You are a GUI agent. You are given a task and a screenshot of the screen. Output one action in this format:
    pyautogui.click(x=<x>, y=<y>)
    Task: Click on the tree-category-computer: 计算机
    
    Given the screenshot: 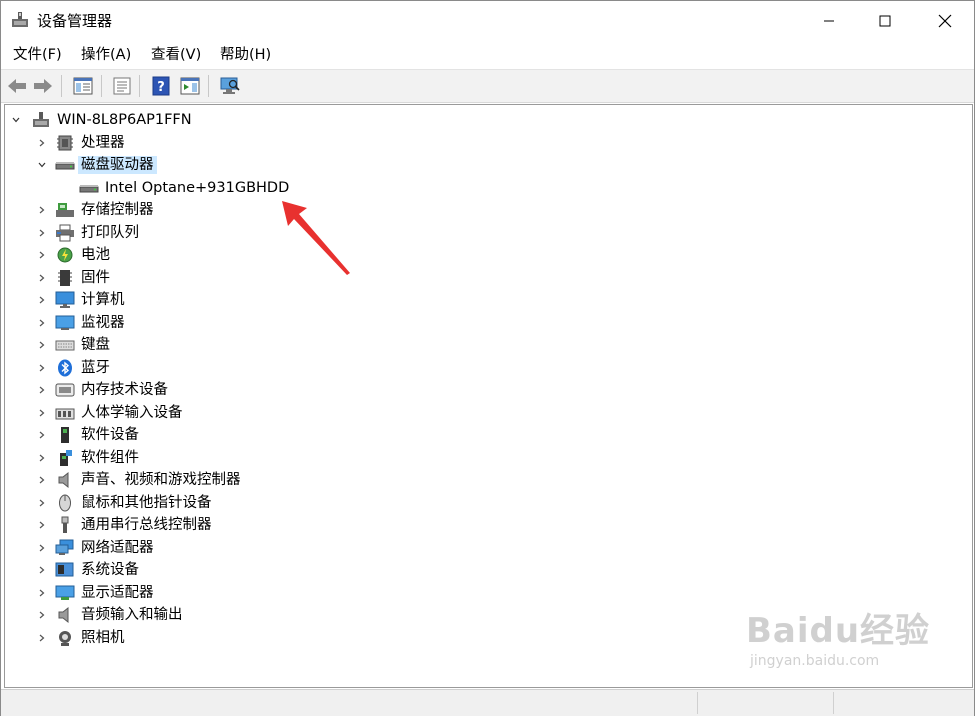 What is the action you would take?
    pyautogui.click(x=485, y=300)
    